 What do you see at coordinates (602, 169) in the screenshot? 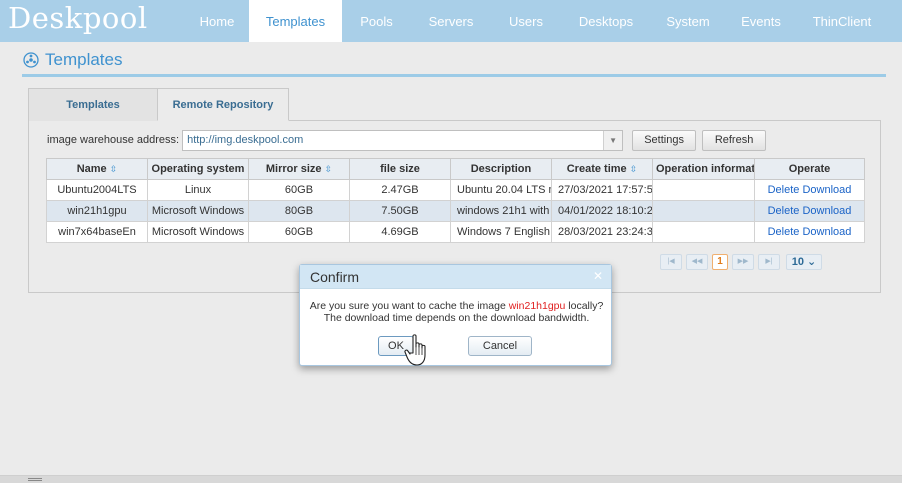
I see `col-header-create-time: Create time ⇳` at bounding box center [602, 169].